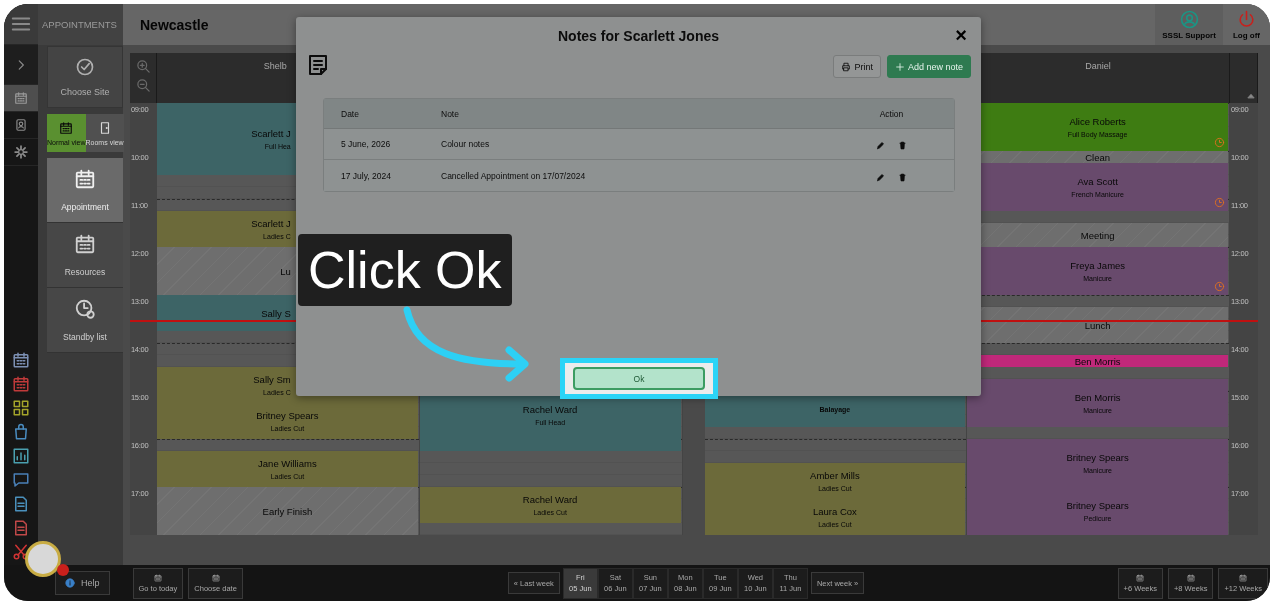  Describe the element at coordinates (85, 255) in the screenshot. I see `menu-item: Resources` at that location.